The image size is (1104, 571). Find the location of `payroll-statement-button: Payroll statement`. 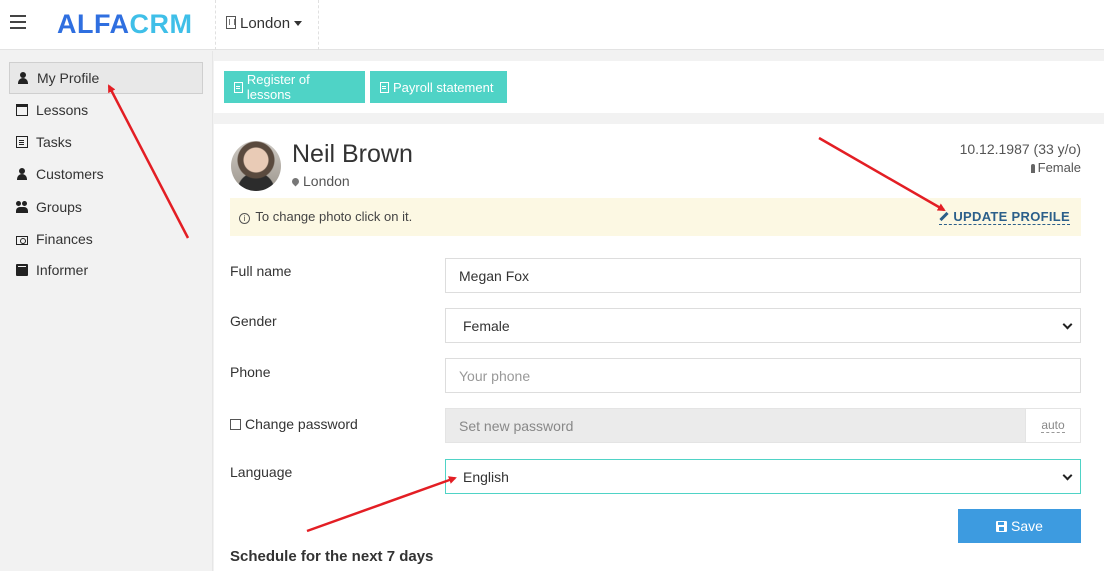

payroll-statement-button: Payroll statement is located at coordinates (438, 87).